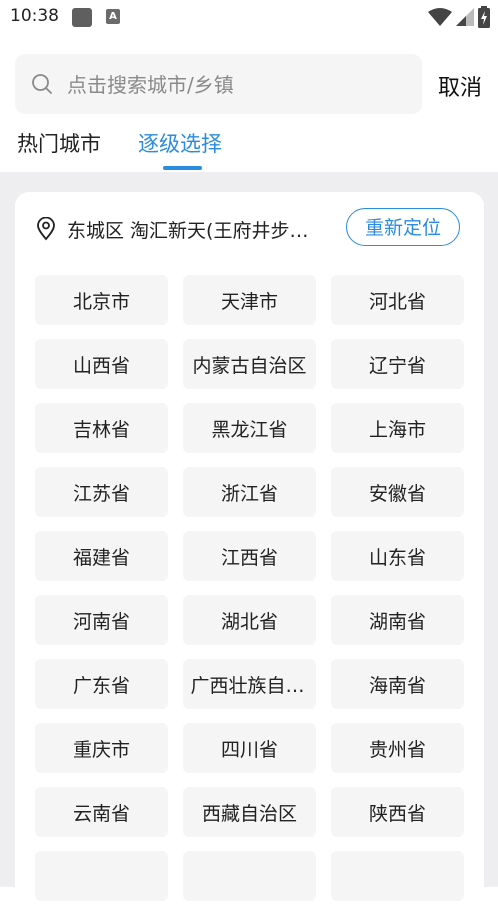 The height and width of the screenshot is (912, 498). What do you see at coordinates (440, 17) in the screenshot?
I see `wifi-icon` at bounding box center [440, 17].